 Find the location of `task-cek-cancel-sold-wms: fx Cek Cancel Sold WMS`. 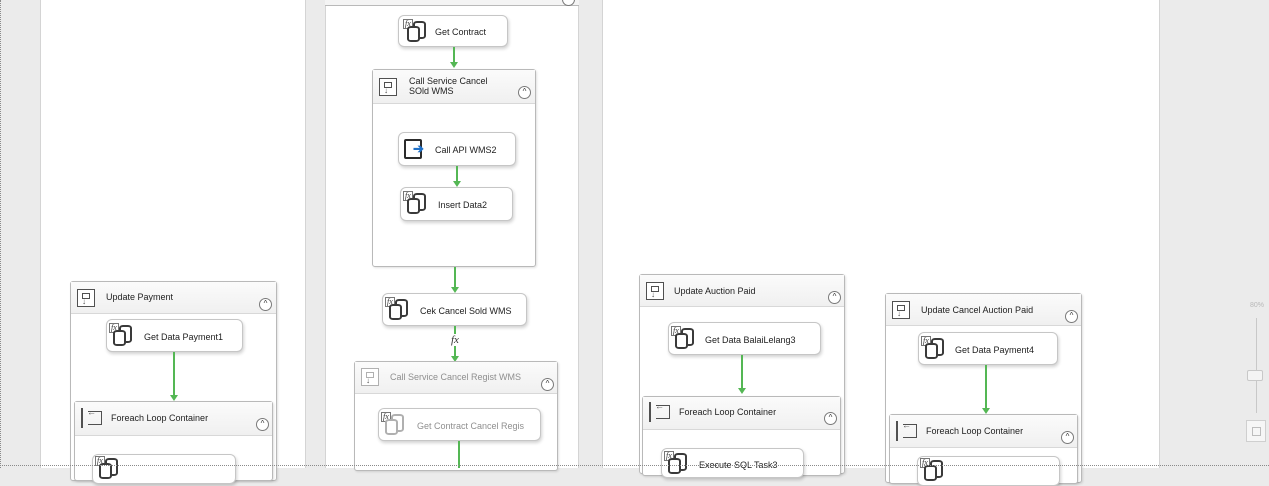

task-cek-cancel-sold-wms: fx Cek Cancel Sold WMS is located at coordinates (454, 309).